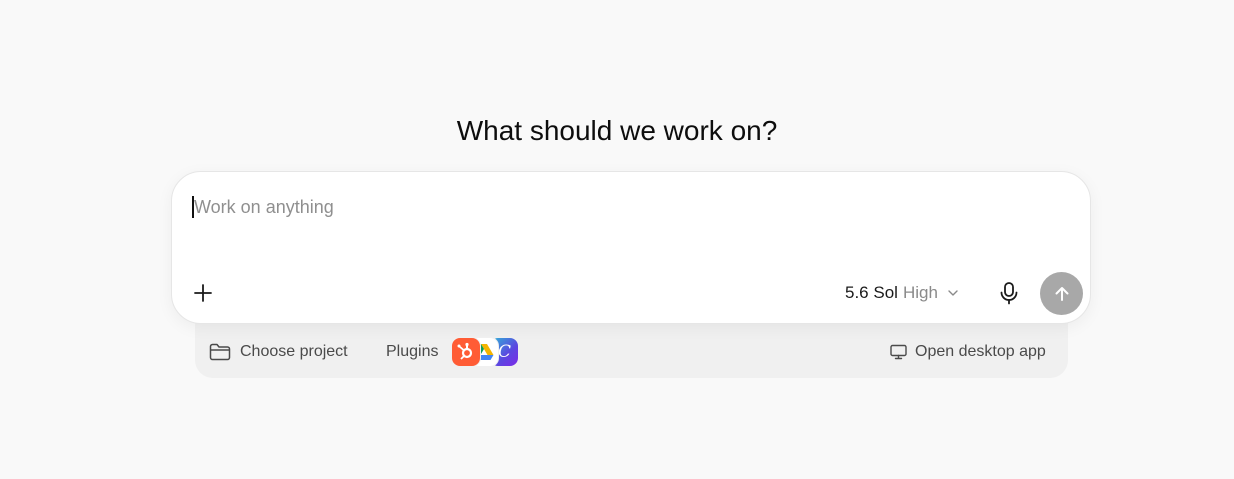  I want to click on page-title: What should we work on?, so click(617, 130).